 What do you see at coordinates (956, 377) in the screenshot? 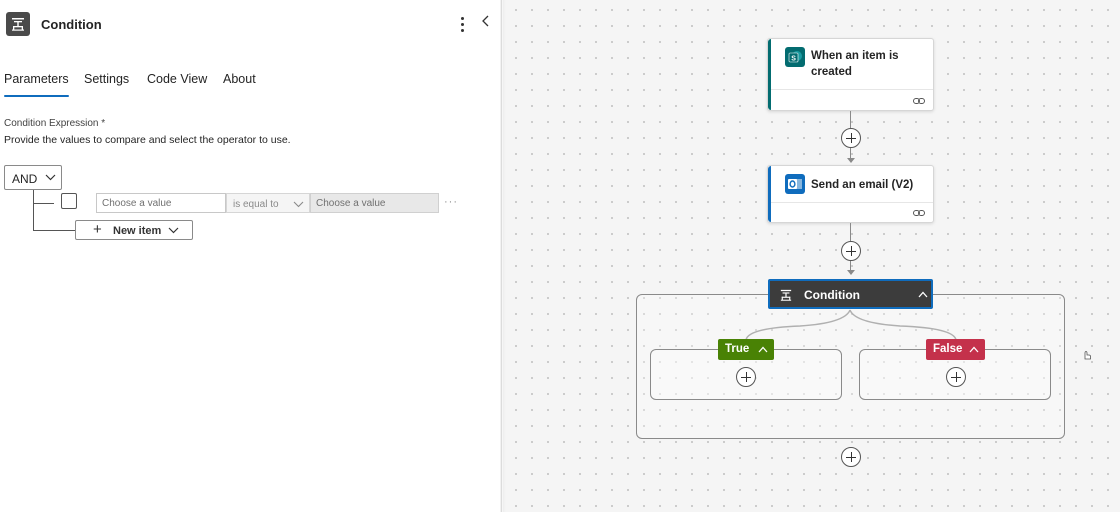
I see `add-false-action-button` at bounding box center [956, 377].